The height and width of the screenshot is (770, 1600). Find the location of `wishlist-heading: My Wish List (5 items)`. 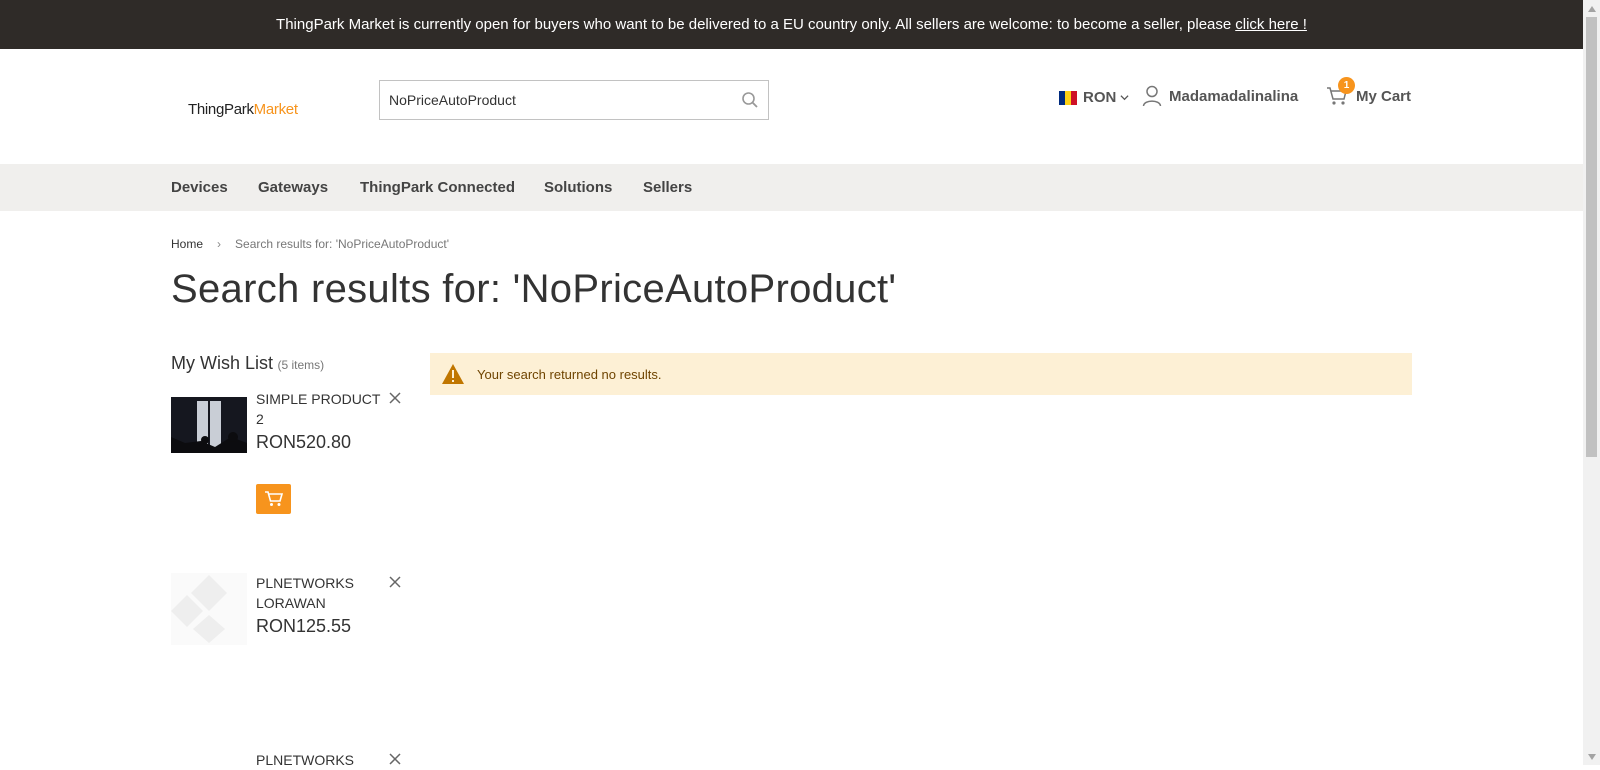

wishlist-heading: My Wish List (5 items) is located at coordinates (247, 363).